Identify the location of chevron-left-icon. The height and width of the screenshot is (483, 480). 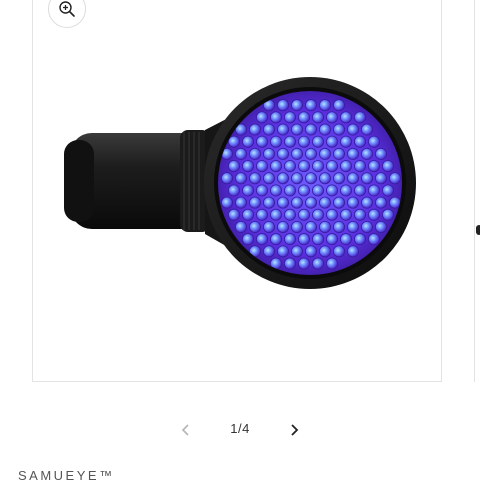
(185, 430).